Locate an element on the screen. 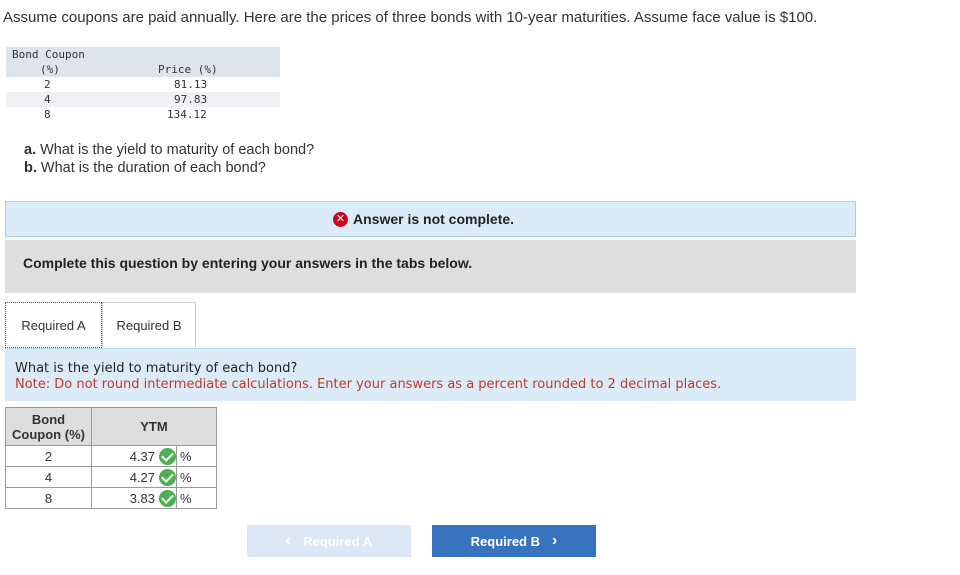 Image resolution: width=960 pixels, height=575 pixels. ytm-input-cell: 4.27 is located at coordinates (134, 477).